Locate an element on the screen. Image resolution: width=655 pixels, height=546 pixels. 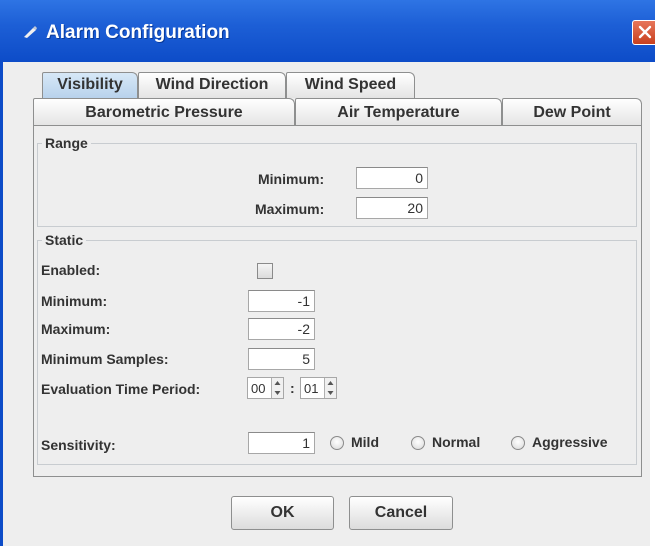
radio-aggressive-label: Aggressive is located at coordinates (570, 442).